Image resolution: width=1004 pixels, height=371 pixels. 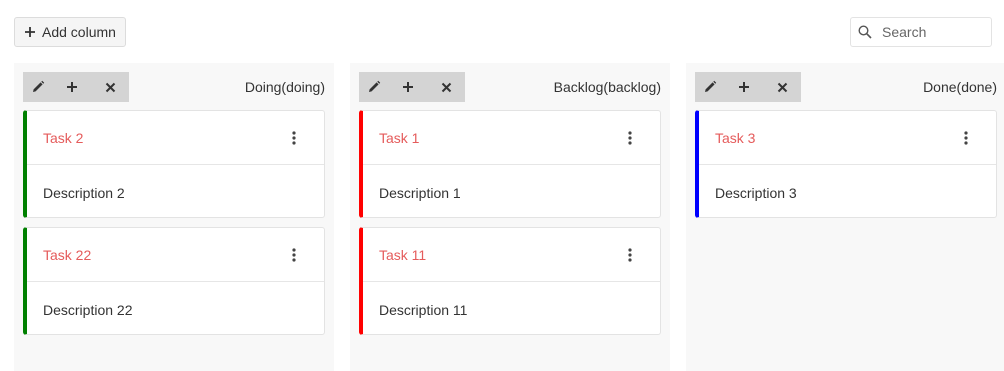 I want to click on task-card: Task 11 Description 11, so click(x=510, y=281).